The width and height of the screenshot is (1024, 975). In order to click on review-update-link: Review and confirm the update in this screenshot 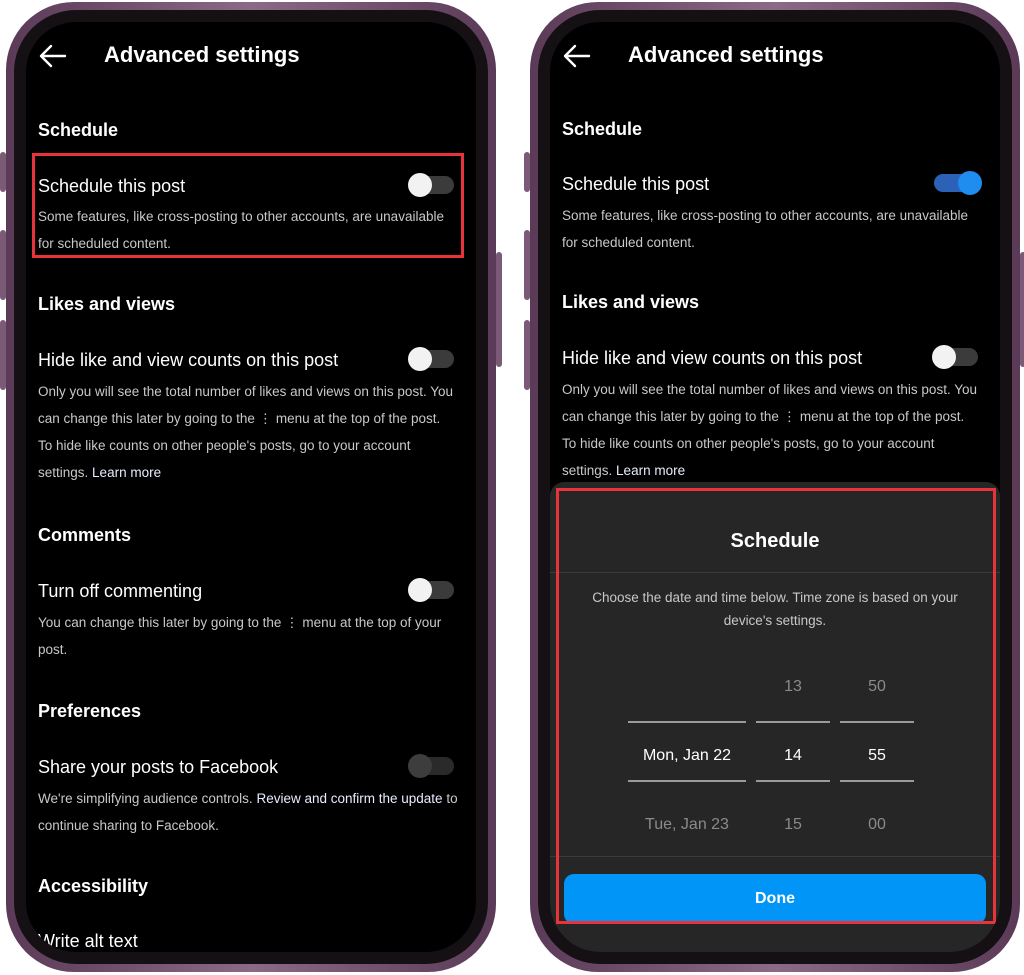, I will do `click(349, 798)`.